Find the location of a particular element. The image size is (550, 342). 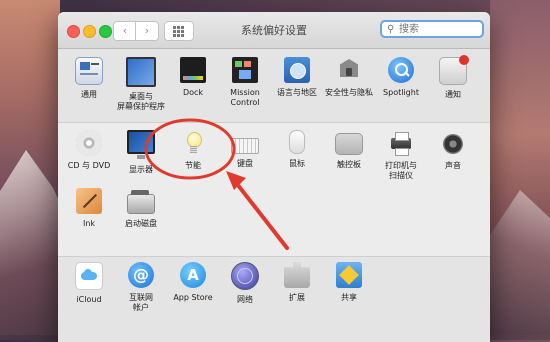

pref-icloud: iCloud is located at coordinates (89, 283).